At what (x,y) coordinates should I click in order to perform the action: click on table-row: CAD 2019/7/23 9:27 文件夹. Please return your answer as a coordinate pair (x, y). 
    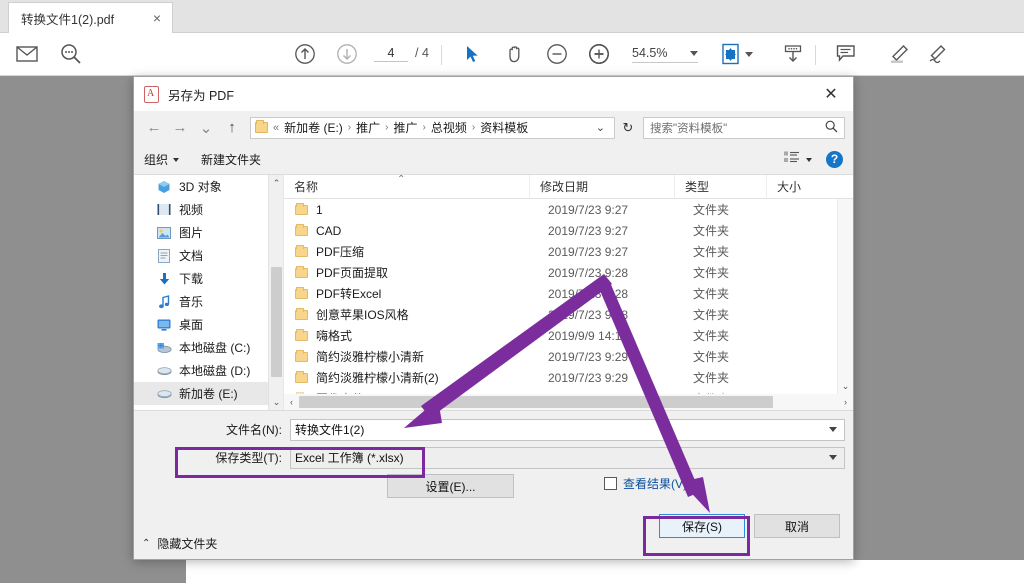
    Looking at the image, I should click on (560, 230).